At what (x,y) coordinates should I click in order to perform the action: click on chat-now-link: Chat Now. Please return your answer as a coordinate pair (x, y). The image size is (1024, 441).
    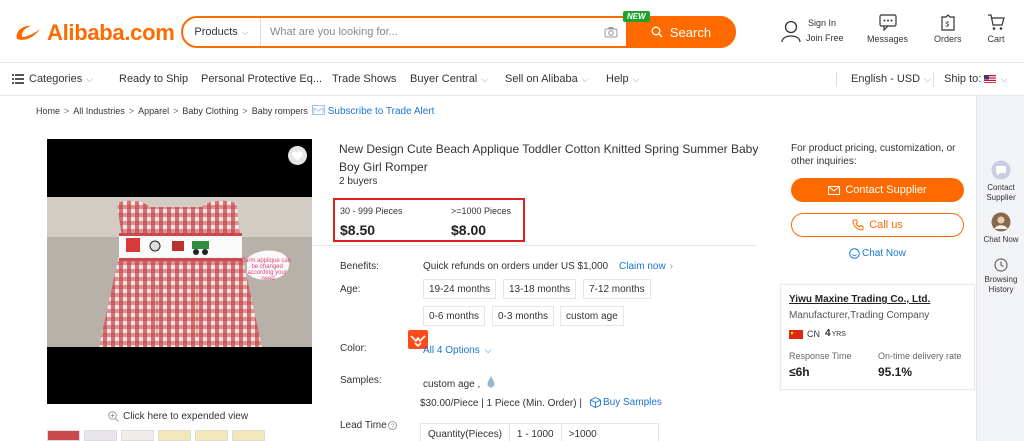
    Looking at the image, I should click on (877, 253).